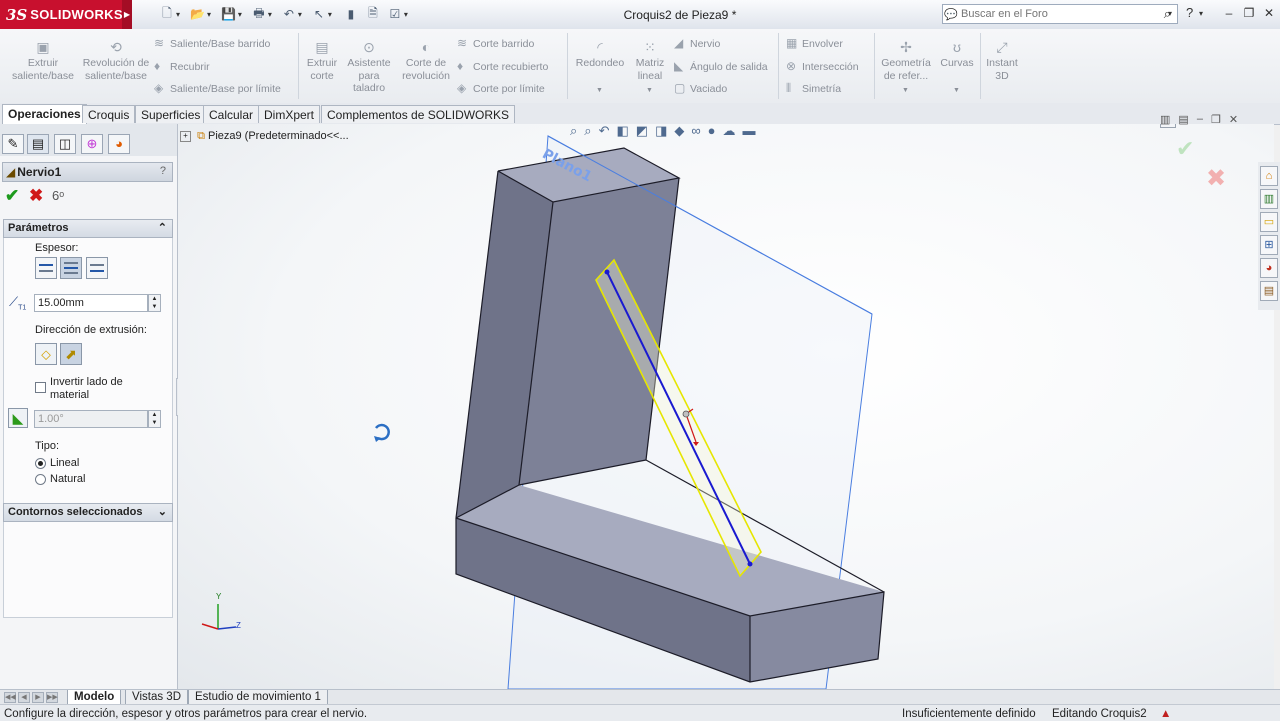  What do you see at coordinates (92, 144) in the screenshot?
I see `dimxpert-manager-icon: ⊕` at bounding box center [92, 144].